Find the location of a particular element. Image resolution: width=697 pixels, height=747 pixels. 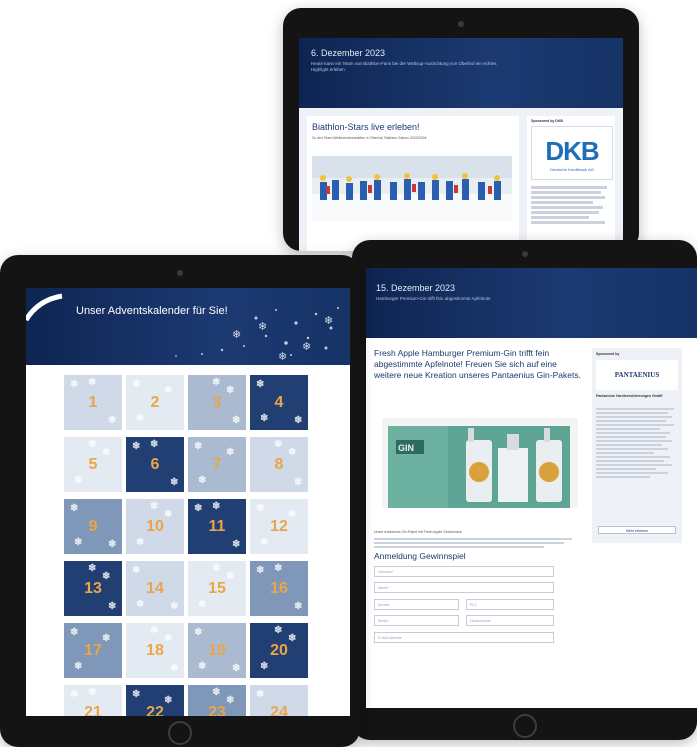

pantaenius-logo: PANTAENIUS is located at coordinates (637, 375).